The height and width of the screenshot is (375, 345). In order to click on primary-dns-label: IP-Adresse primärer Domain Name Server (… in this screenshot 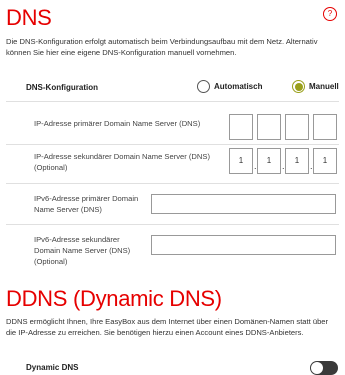, I will do `click(117, 123)`.